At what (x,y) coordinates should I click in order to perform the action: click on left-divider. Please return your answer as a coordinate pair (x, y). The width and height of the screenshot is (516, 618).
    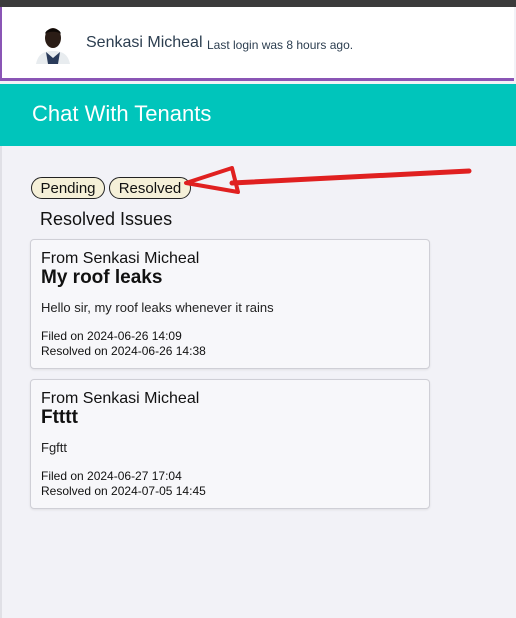
    Looking at the image, I should click on (1, 382).